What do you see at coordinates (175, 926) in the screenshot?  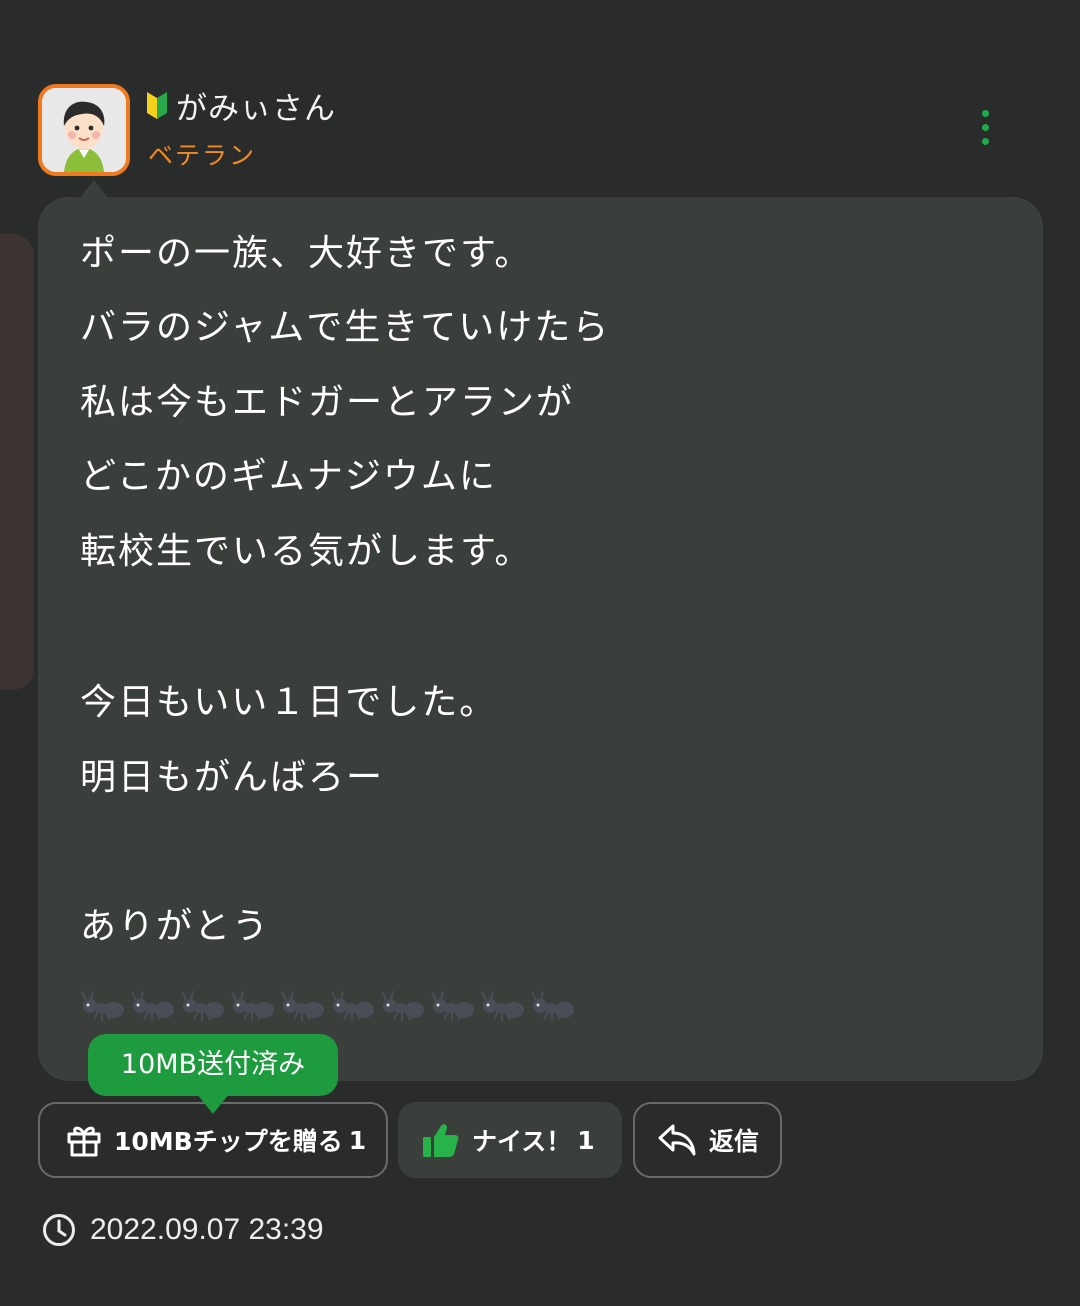 I see `message-line: ありがとう` at bounding box center [175, 926].